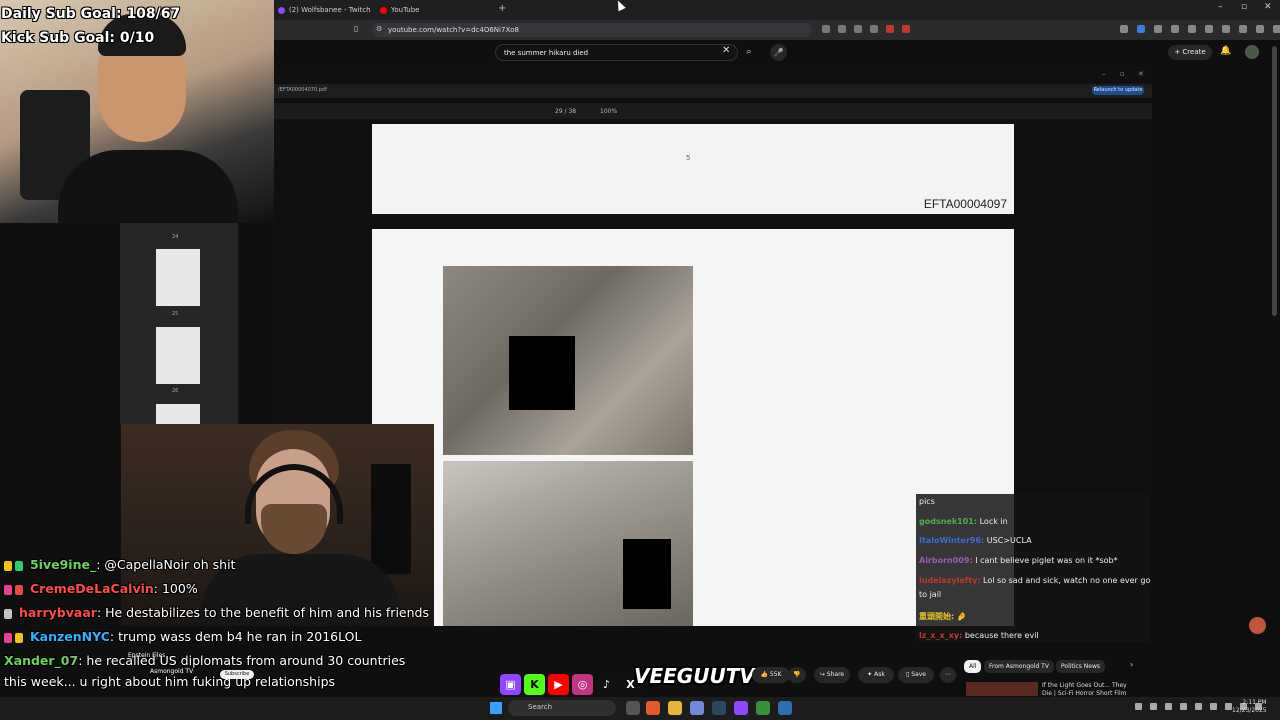 The height and width of the screenshot is (720, 1280). Describe the element at coordinates (973, 666) in the screenshot. I see `chip-all: All` at that location.